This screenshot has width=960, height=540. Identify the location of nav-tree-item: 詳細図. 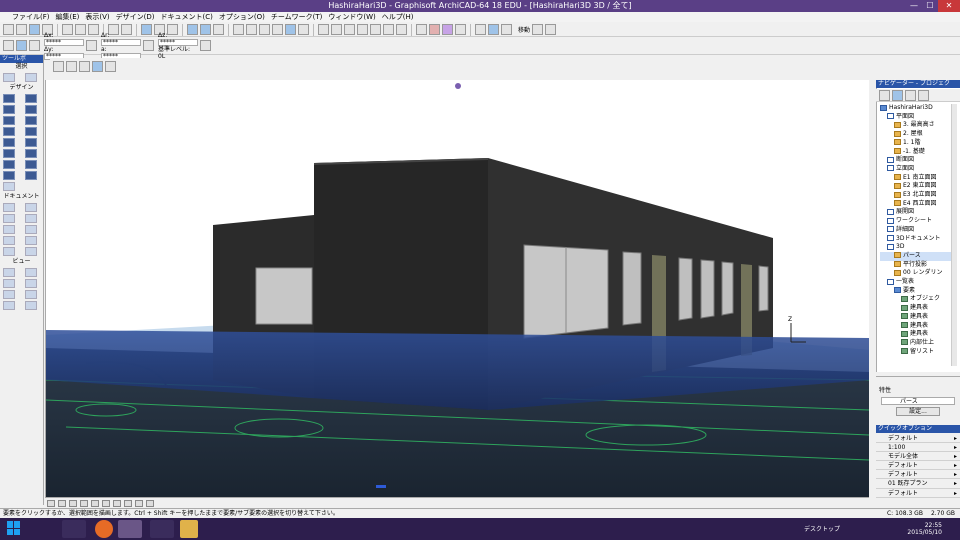
(918, 230).